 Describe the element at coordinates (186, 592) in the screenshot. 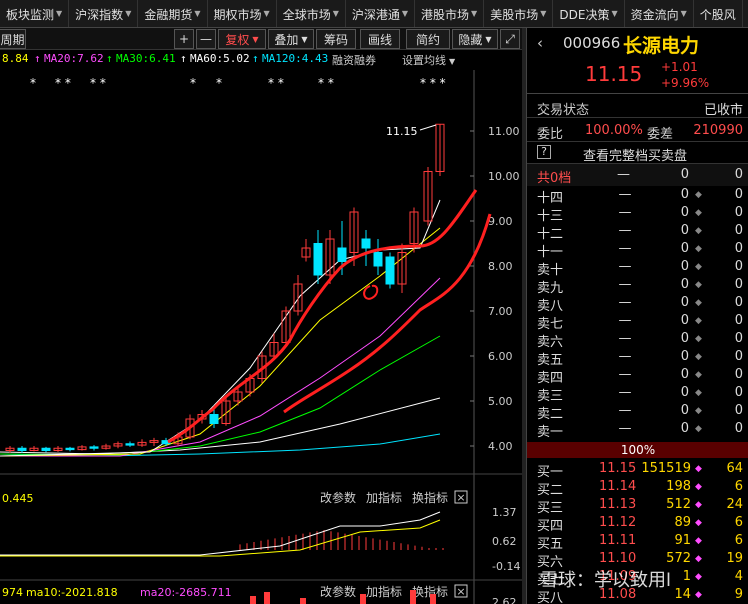

I see `vol-ma20: ma20:-2685.711` at that location.